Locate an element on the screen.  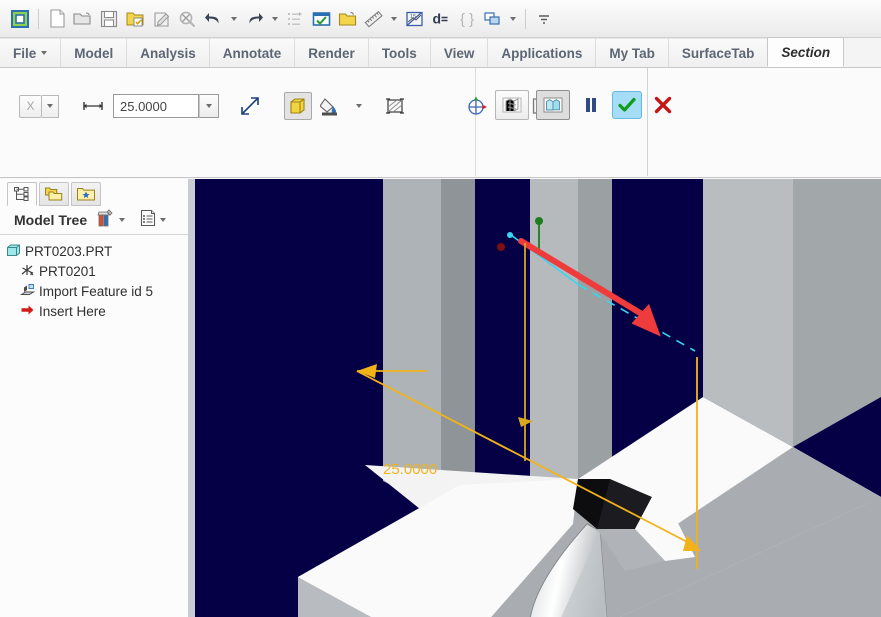
preview-wireframe-button is located at coordinates (512, 105).